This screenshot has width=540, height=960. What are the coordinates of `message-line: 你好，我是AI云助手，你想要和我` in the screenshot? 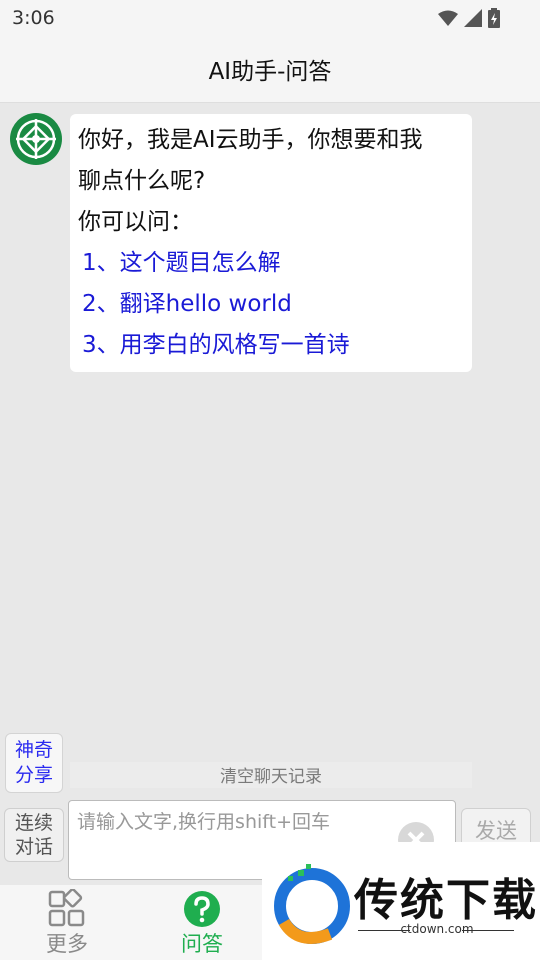 It's located at (250, 140).